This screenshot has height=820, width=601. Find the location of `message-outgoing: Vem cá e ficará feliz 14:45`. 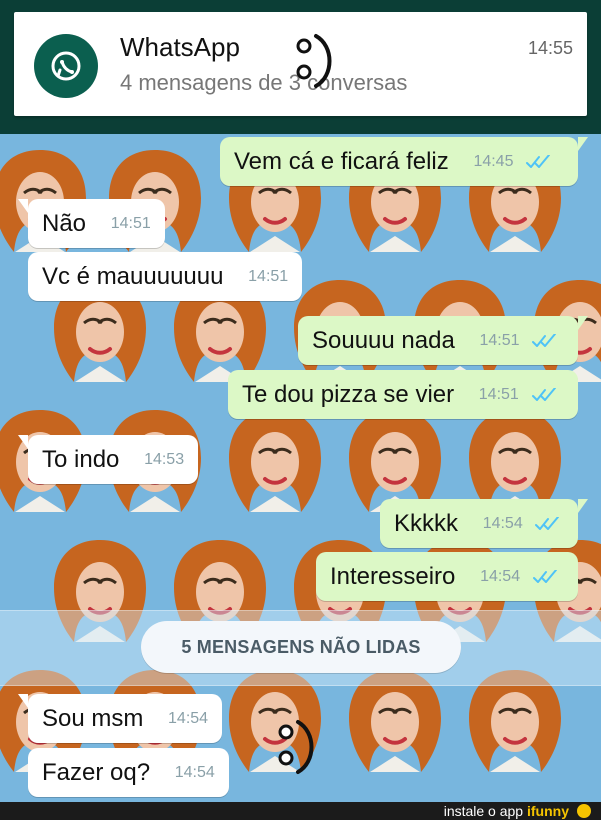

message-outgoing: Vem cá e ficará feliz 14:45 is located at coordinates (404, 161).